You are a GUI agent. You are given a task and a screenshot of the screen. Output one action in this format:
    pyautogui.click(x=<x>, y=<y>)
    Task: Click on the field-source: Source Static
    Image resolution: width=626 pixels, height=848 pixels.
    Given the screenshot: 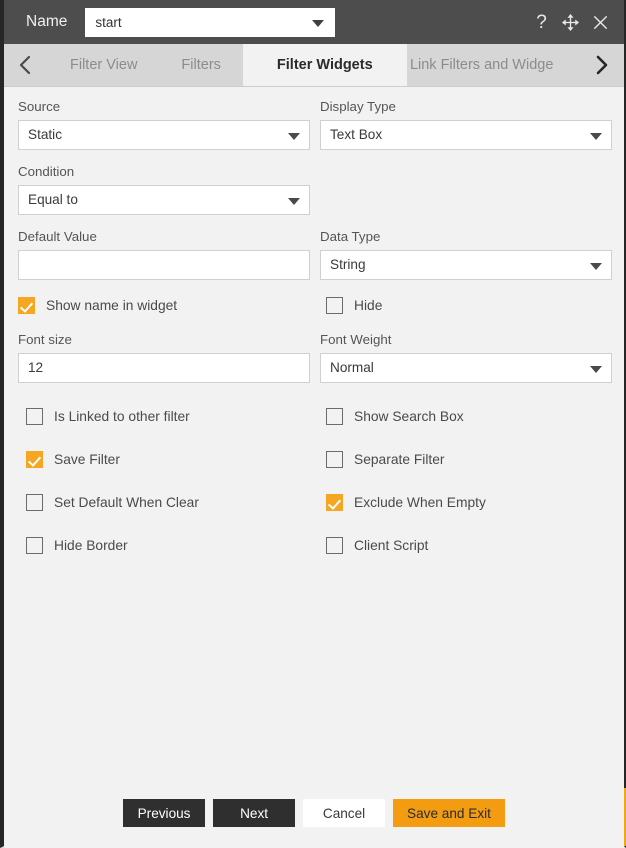 What is the action you would take?
    pyautogui.click(x=164, y=124)
    